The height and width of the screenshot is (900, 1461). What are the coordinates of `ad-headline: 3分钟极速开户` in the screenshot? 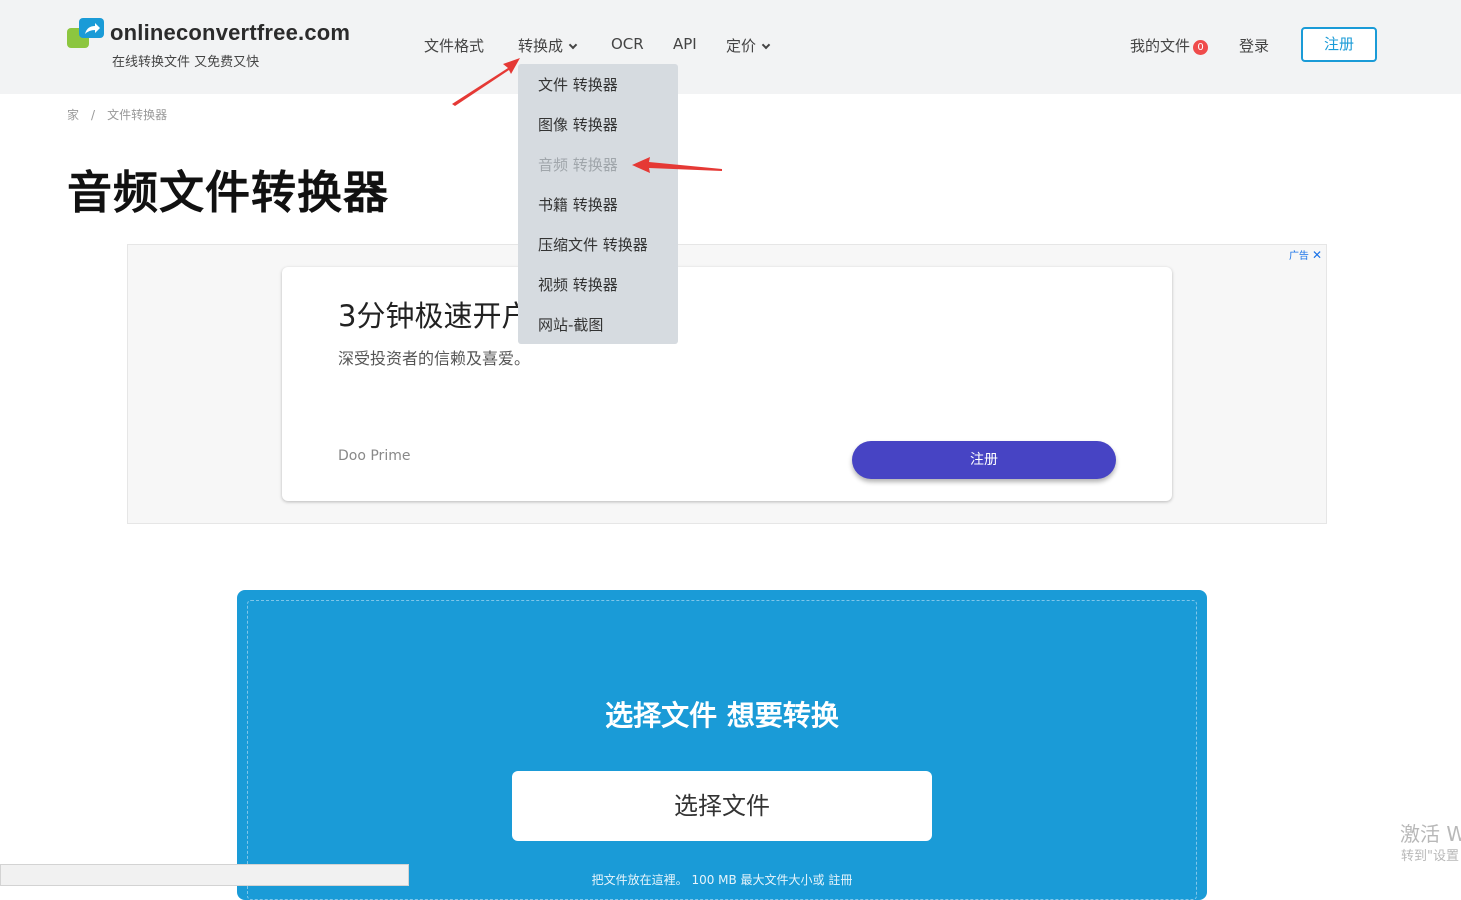 It's located at (434, 314).